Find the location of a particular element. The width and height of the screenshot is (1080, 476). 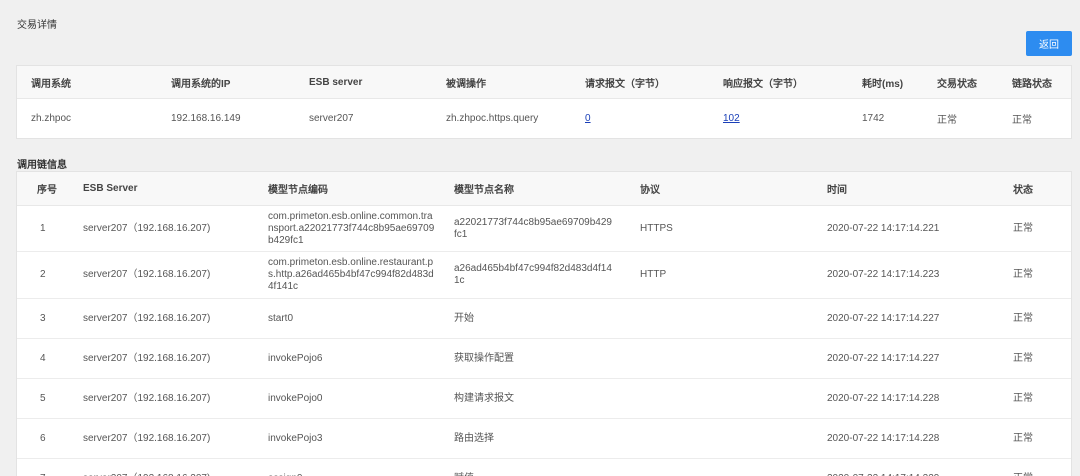

request-bytes-link: 0 is located at coordinates (588, 118).